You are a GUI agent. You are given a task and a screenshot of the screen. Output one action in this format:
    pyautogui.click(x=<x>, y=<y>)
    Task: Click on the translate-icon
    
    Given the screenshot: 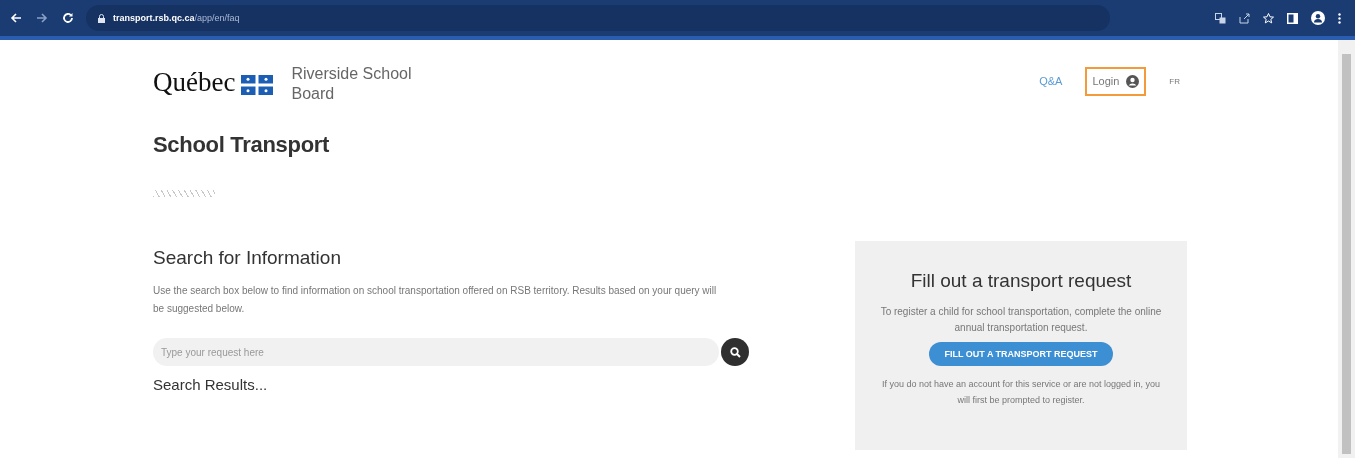 What is the action you would take?
    pyautogui.click(x=1220, y=18)
    